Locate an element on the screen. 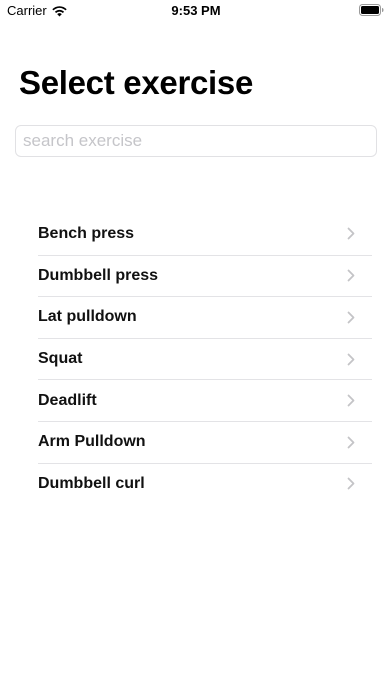  list-item: Dumbbell press is located at coordinates (205, 275).